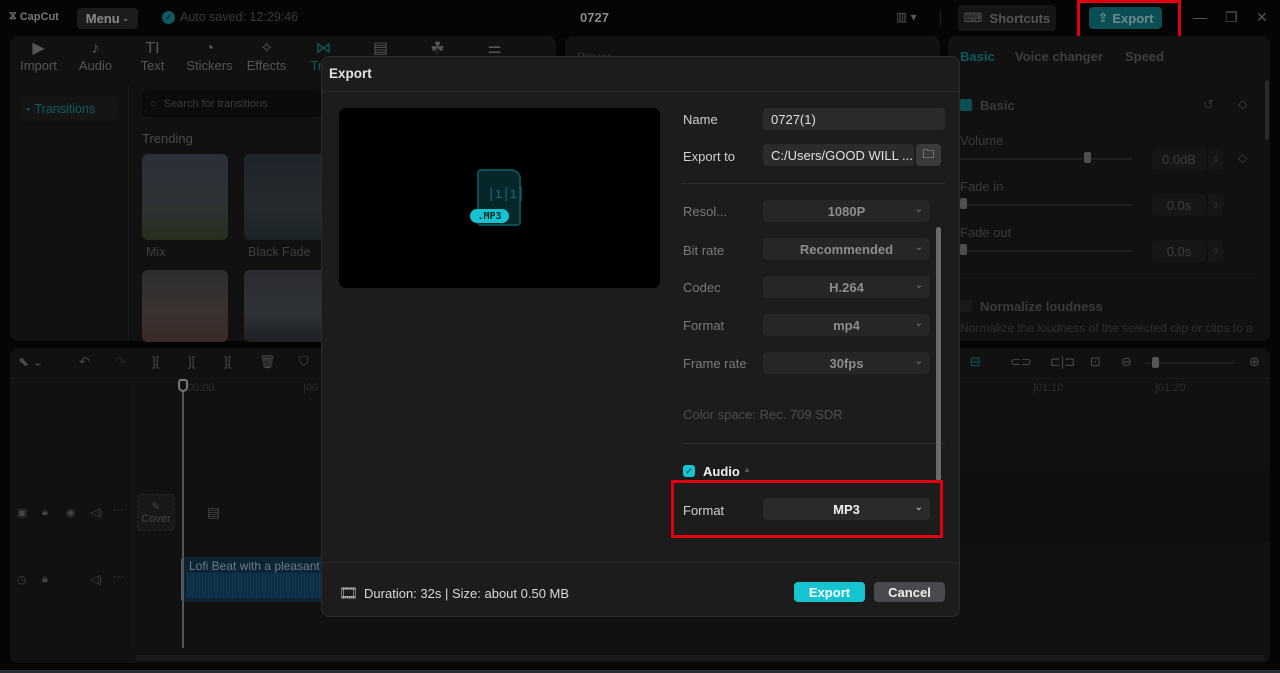  What do you see at coordinates (846, 211) in the screenshot?
I see `resolution-select: 1080P ⌄` at bounding box center [846, 211].